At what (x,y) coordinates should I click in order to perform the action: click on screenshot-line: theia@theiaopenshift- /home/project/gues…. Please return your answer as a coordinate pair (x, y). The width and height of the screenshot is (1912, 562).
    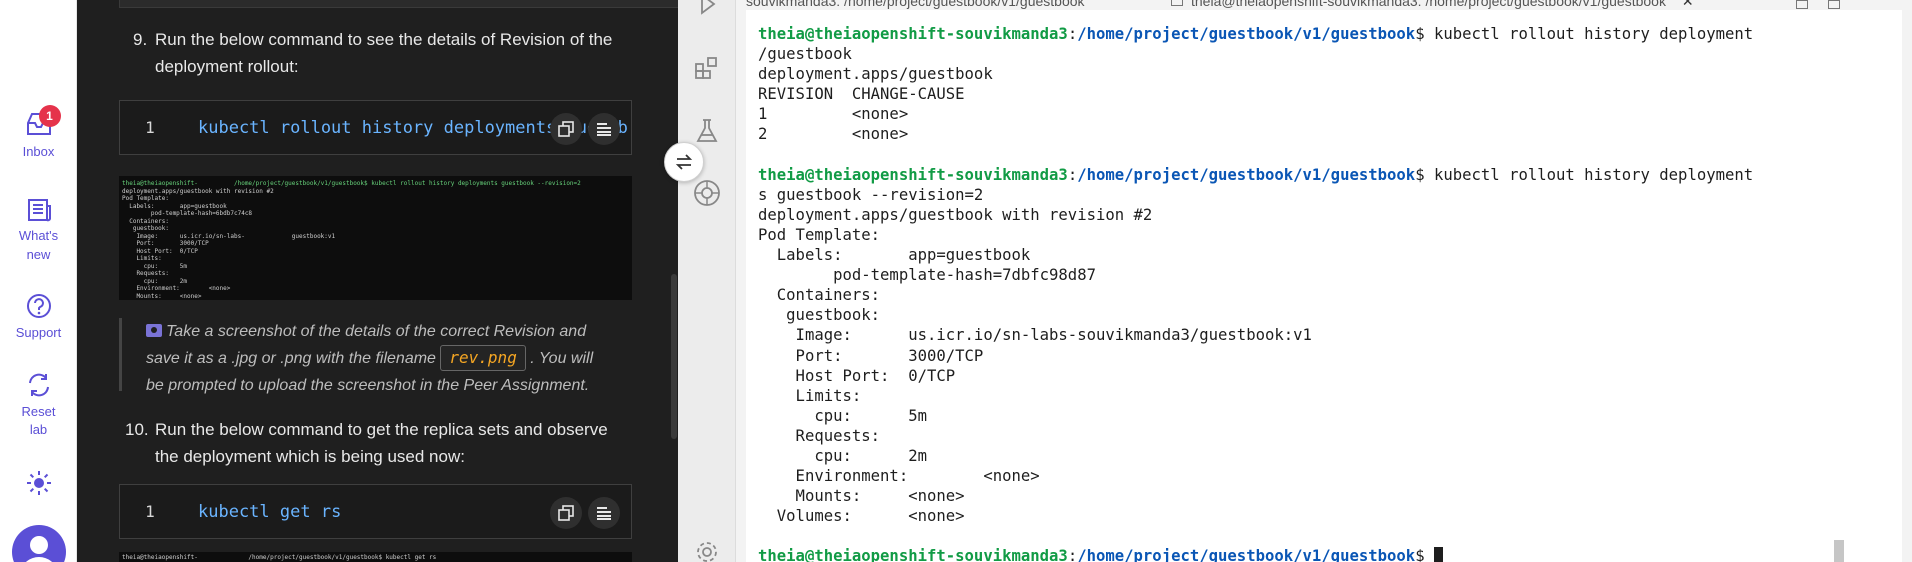
    Looking at the image, I should click on (351, 183).